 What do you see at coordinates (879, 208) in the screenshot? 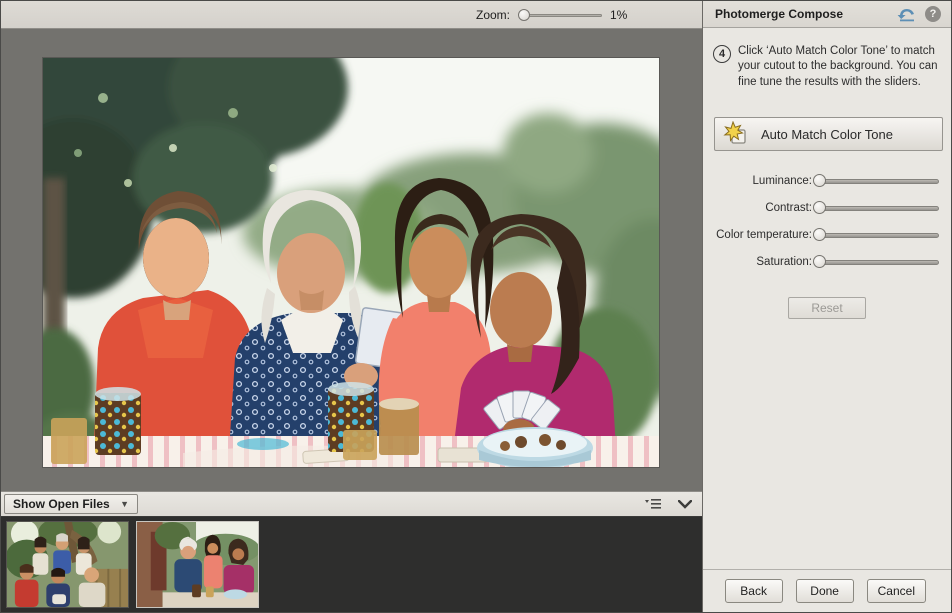
I see `contrast-slider-track` at bounding box center [879, 208].